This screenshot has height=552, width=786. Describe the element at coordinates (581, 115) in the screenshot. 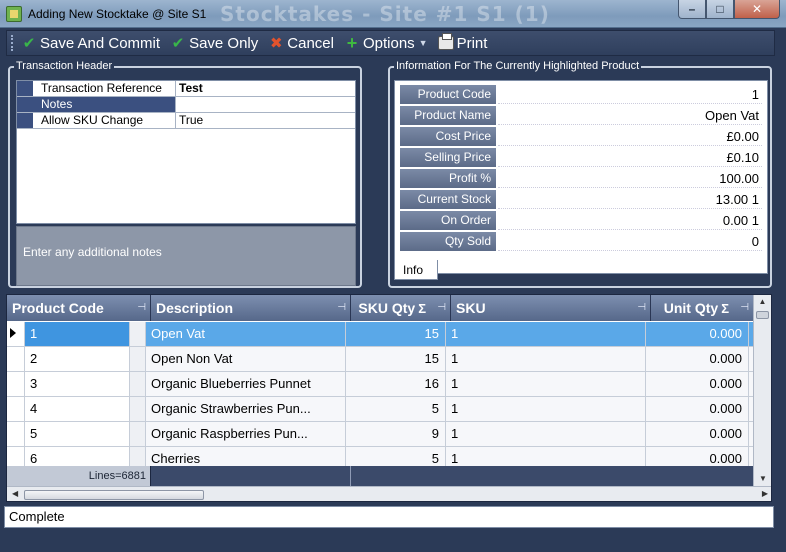

I see `info-row-product-name: Product Name Open Vat` at that location.